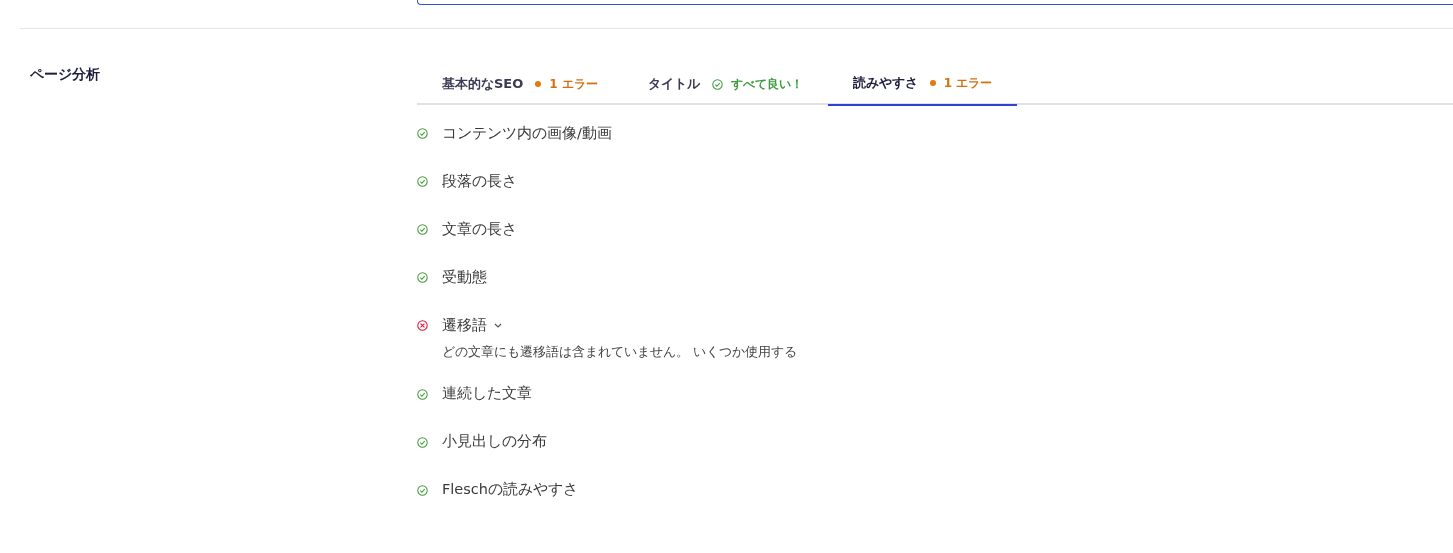  Describe the element at coordinates (725, 84) in the screenshot. I see `tab: タイトル すべて良い！` at that location.